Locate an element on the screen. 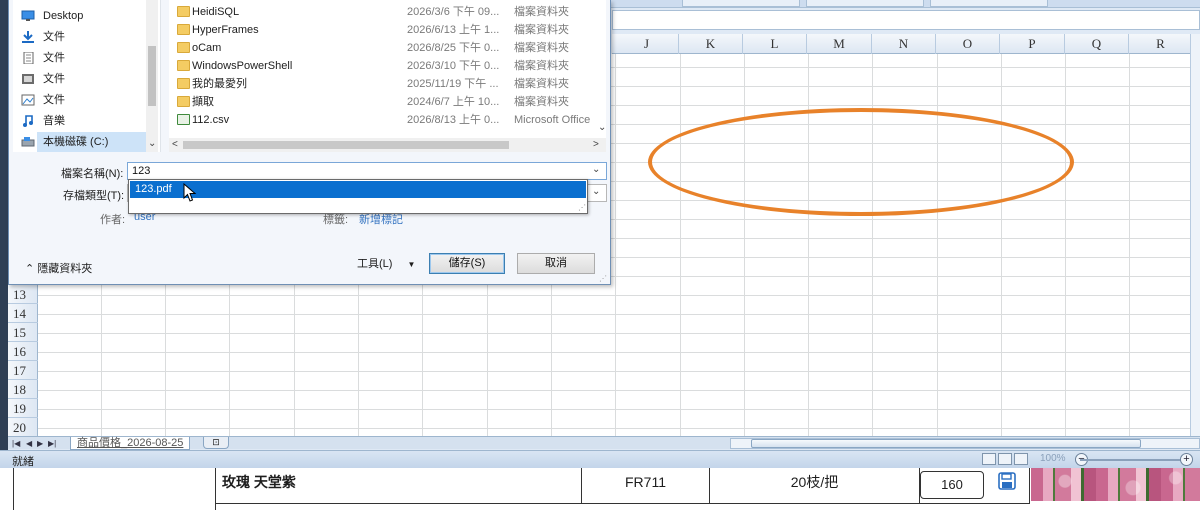 The image size is (1200, 510). insert-sheet-icon: ⊡ is located at coordinates (216, 443).